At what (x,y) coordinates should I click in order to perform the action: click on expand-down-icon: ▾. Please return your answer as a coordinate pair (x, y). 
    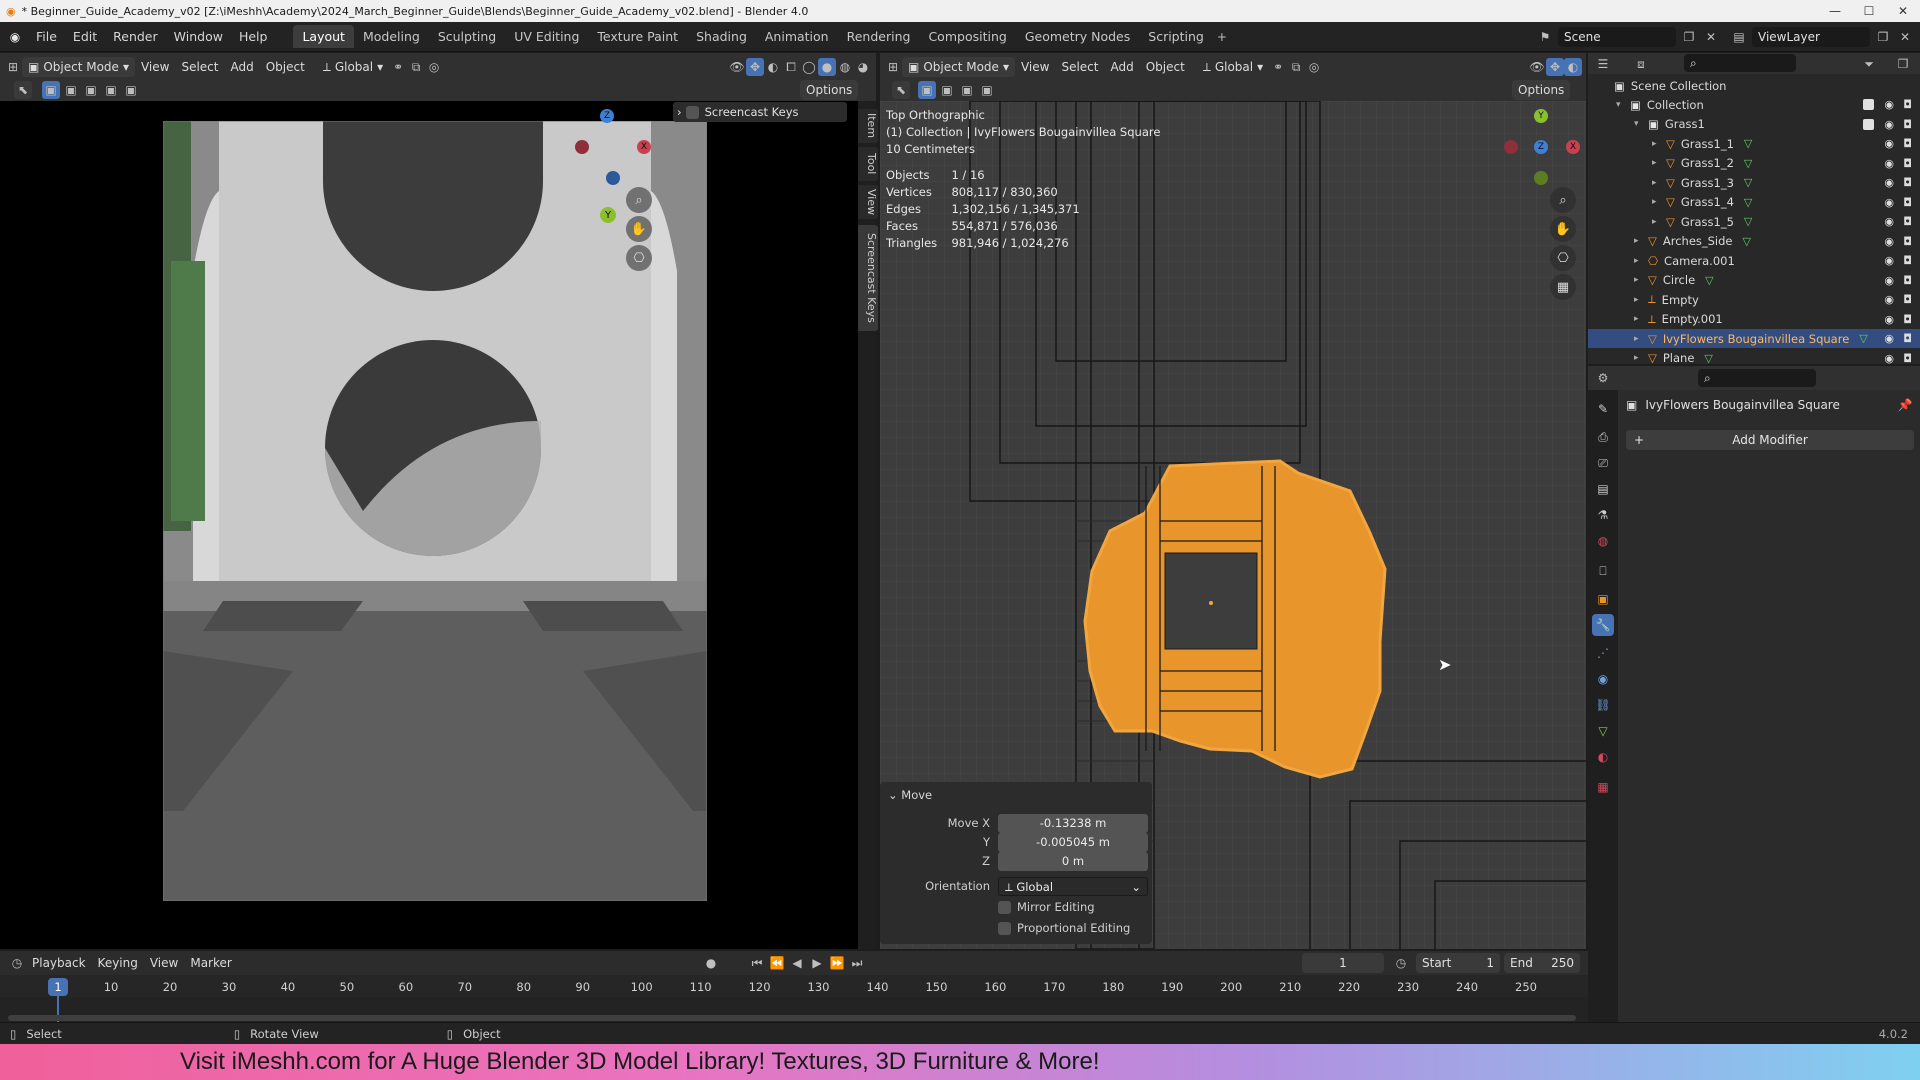
    Looking at the image, I should click on (1641, 124).